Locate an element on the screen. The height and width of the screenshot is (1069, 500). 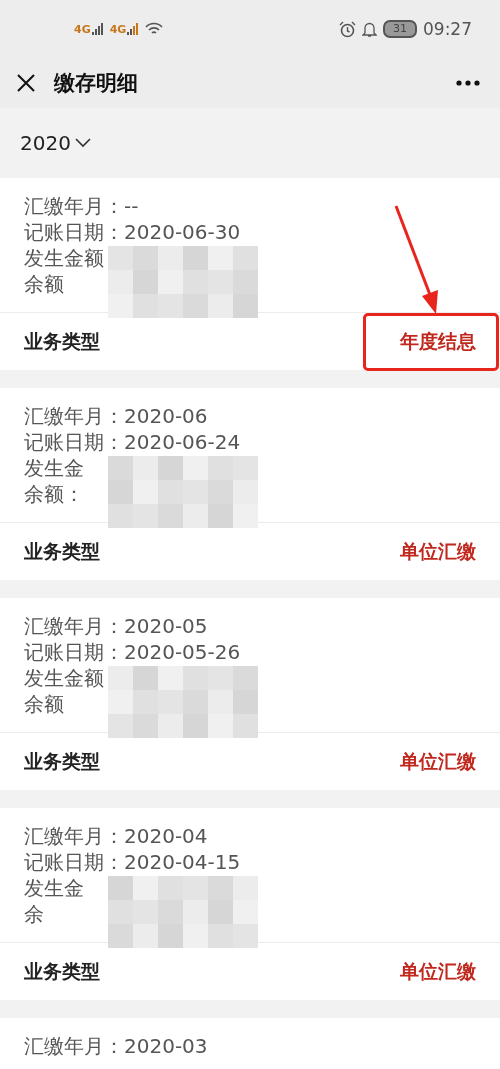
record-field: 余 is located at coordinates (250, 914).